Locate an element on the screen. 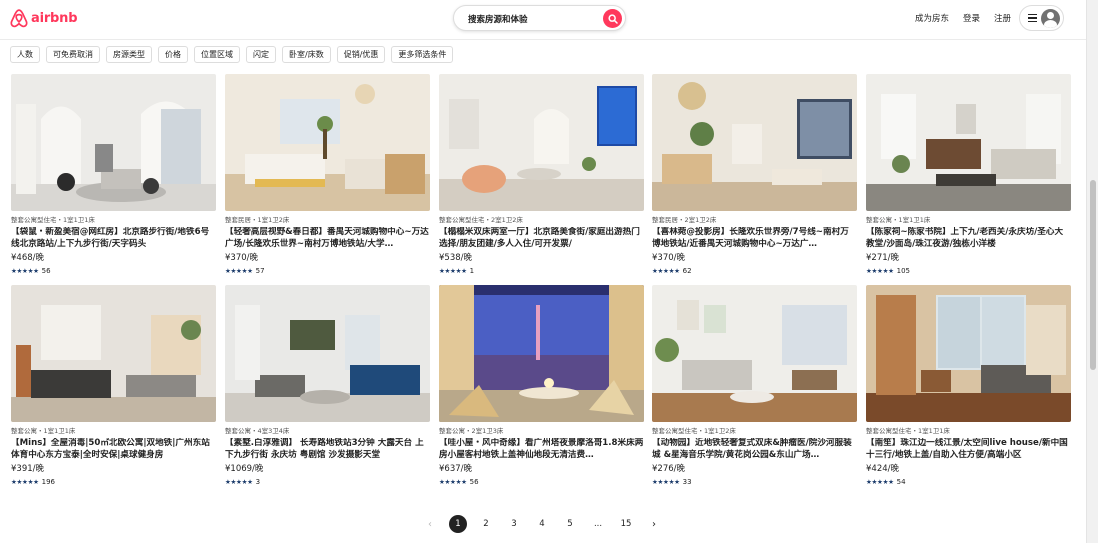 This screenshot has width=1098, height=543. listing-rating: ★★★★★ 62 is located at coordinates (754, 271).